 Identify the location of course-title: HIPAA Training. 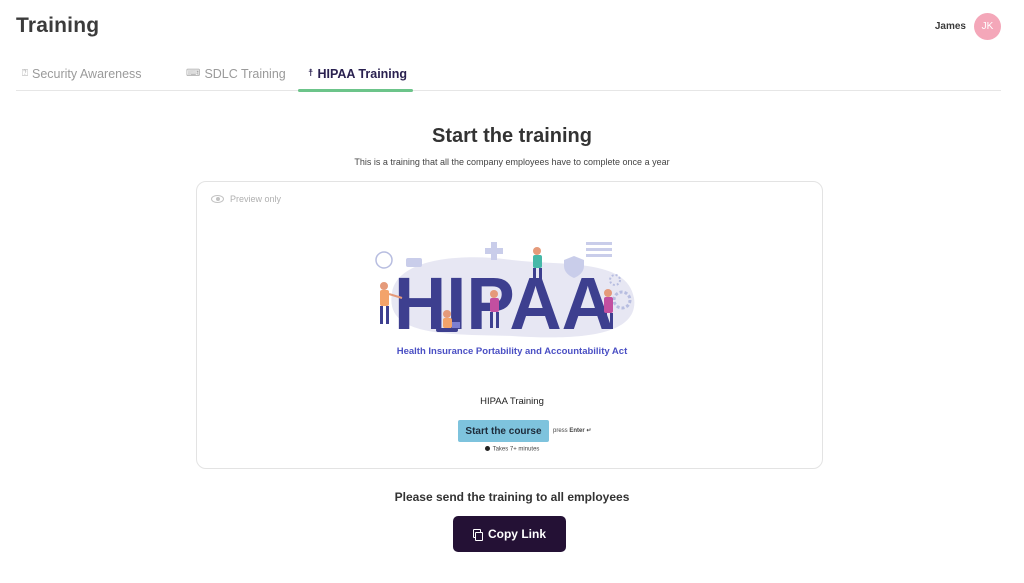
(512, 401).